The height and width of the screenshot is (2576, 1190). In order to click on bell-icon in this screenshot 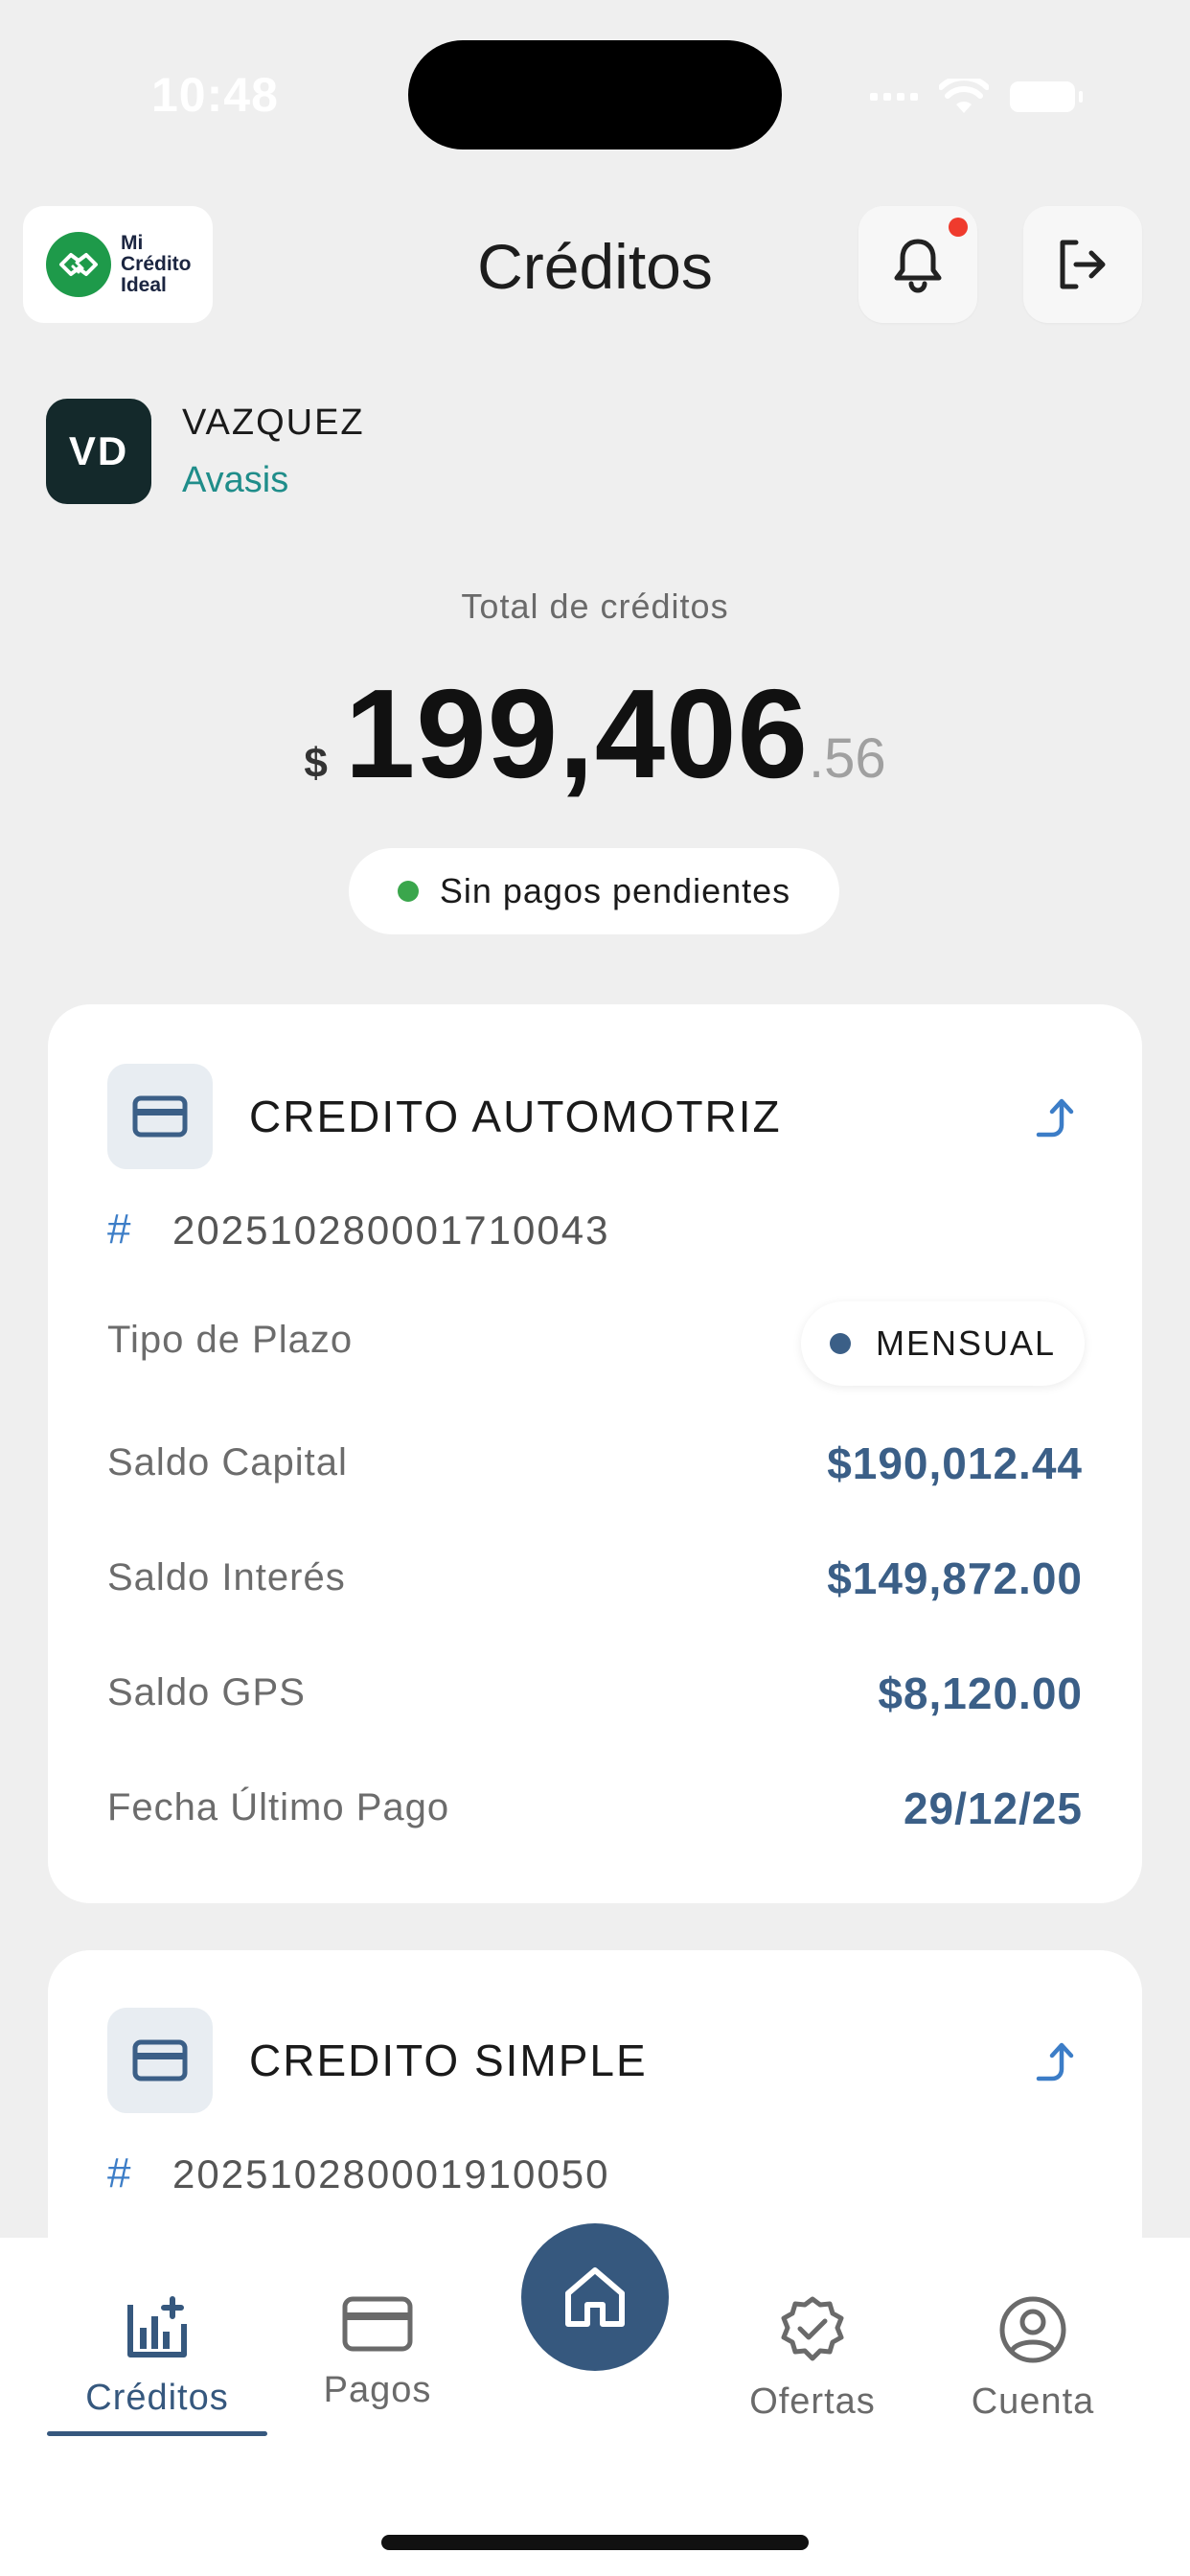, I will do `click(918, 266)`.